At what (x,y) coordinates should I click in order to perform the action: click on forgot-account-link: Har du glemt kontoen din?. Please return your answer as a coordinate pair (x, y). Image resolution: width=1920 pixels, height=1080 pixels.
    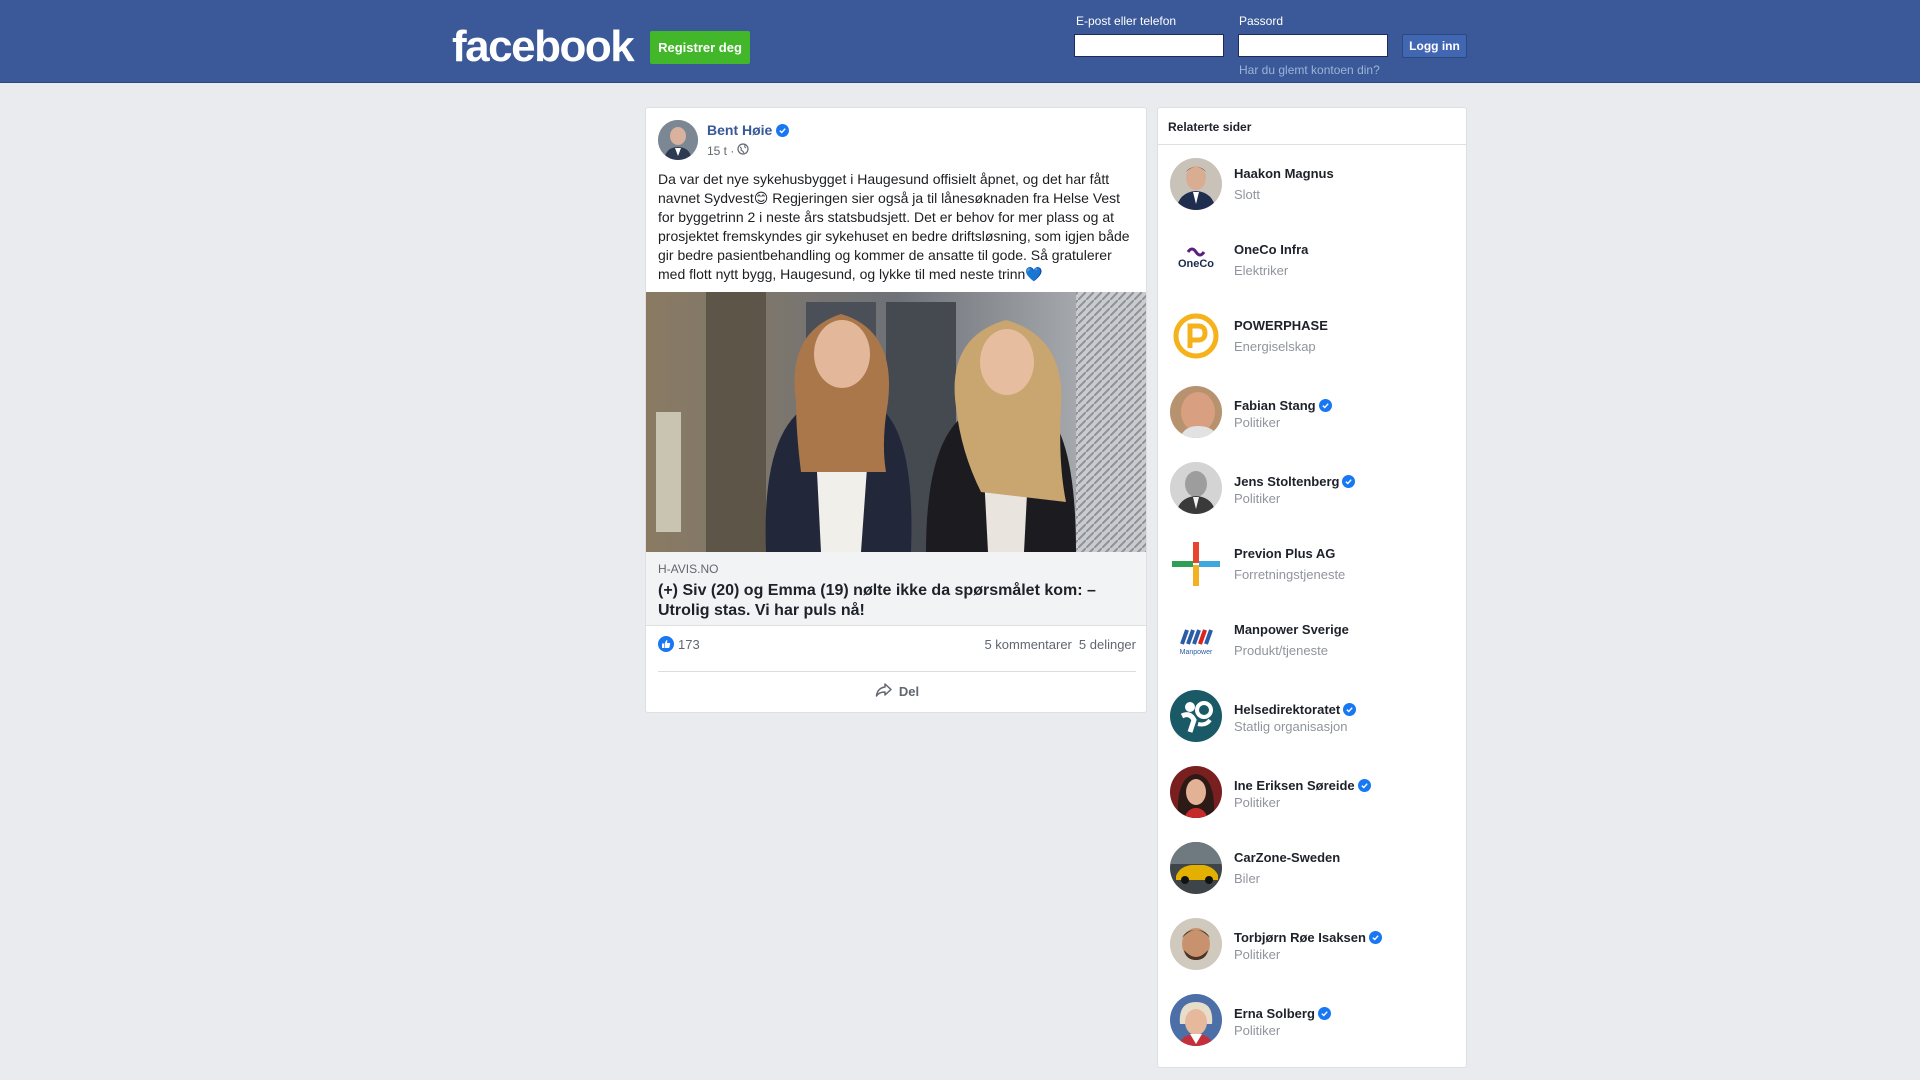
    Looking at the image, I should click on (1309, 70).